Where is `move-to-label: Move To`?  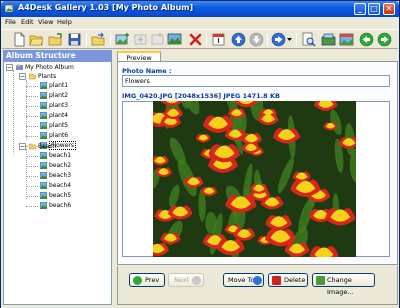
move-to-label: Move To is located at coordinates (241, 280).